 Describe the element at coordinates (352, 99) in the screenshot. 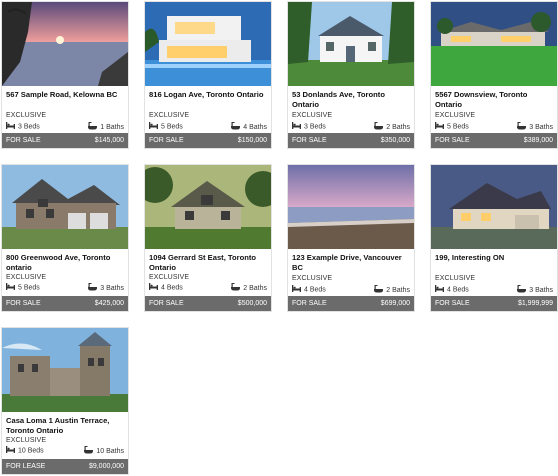

I see `listing-address: 53 Donlands Ave, Toronto Ontario` at that location.